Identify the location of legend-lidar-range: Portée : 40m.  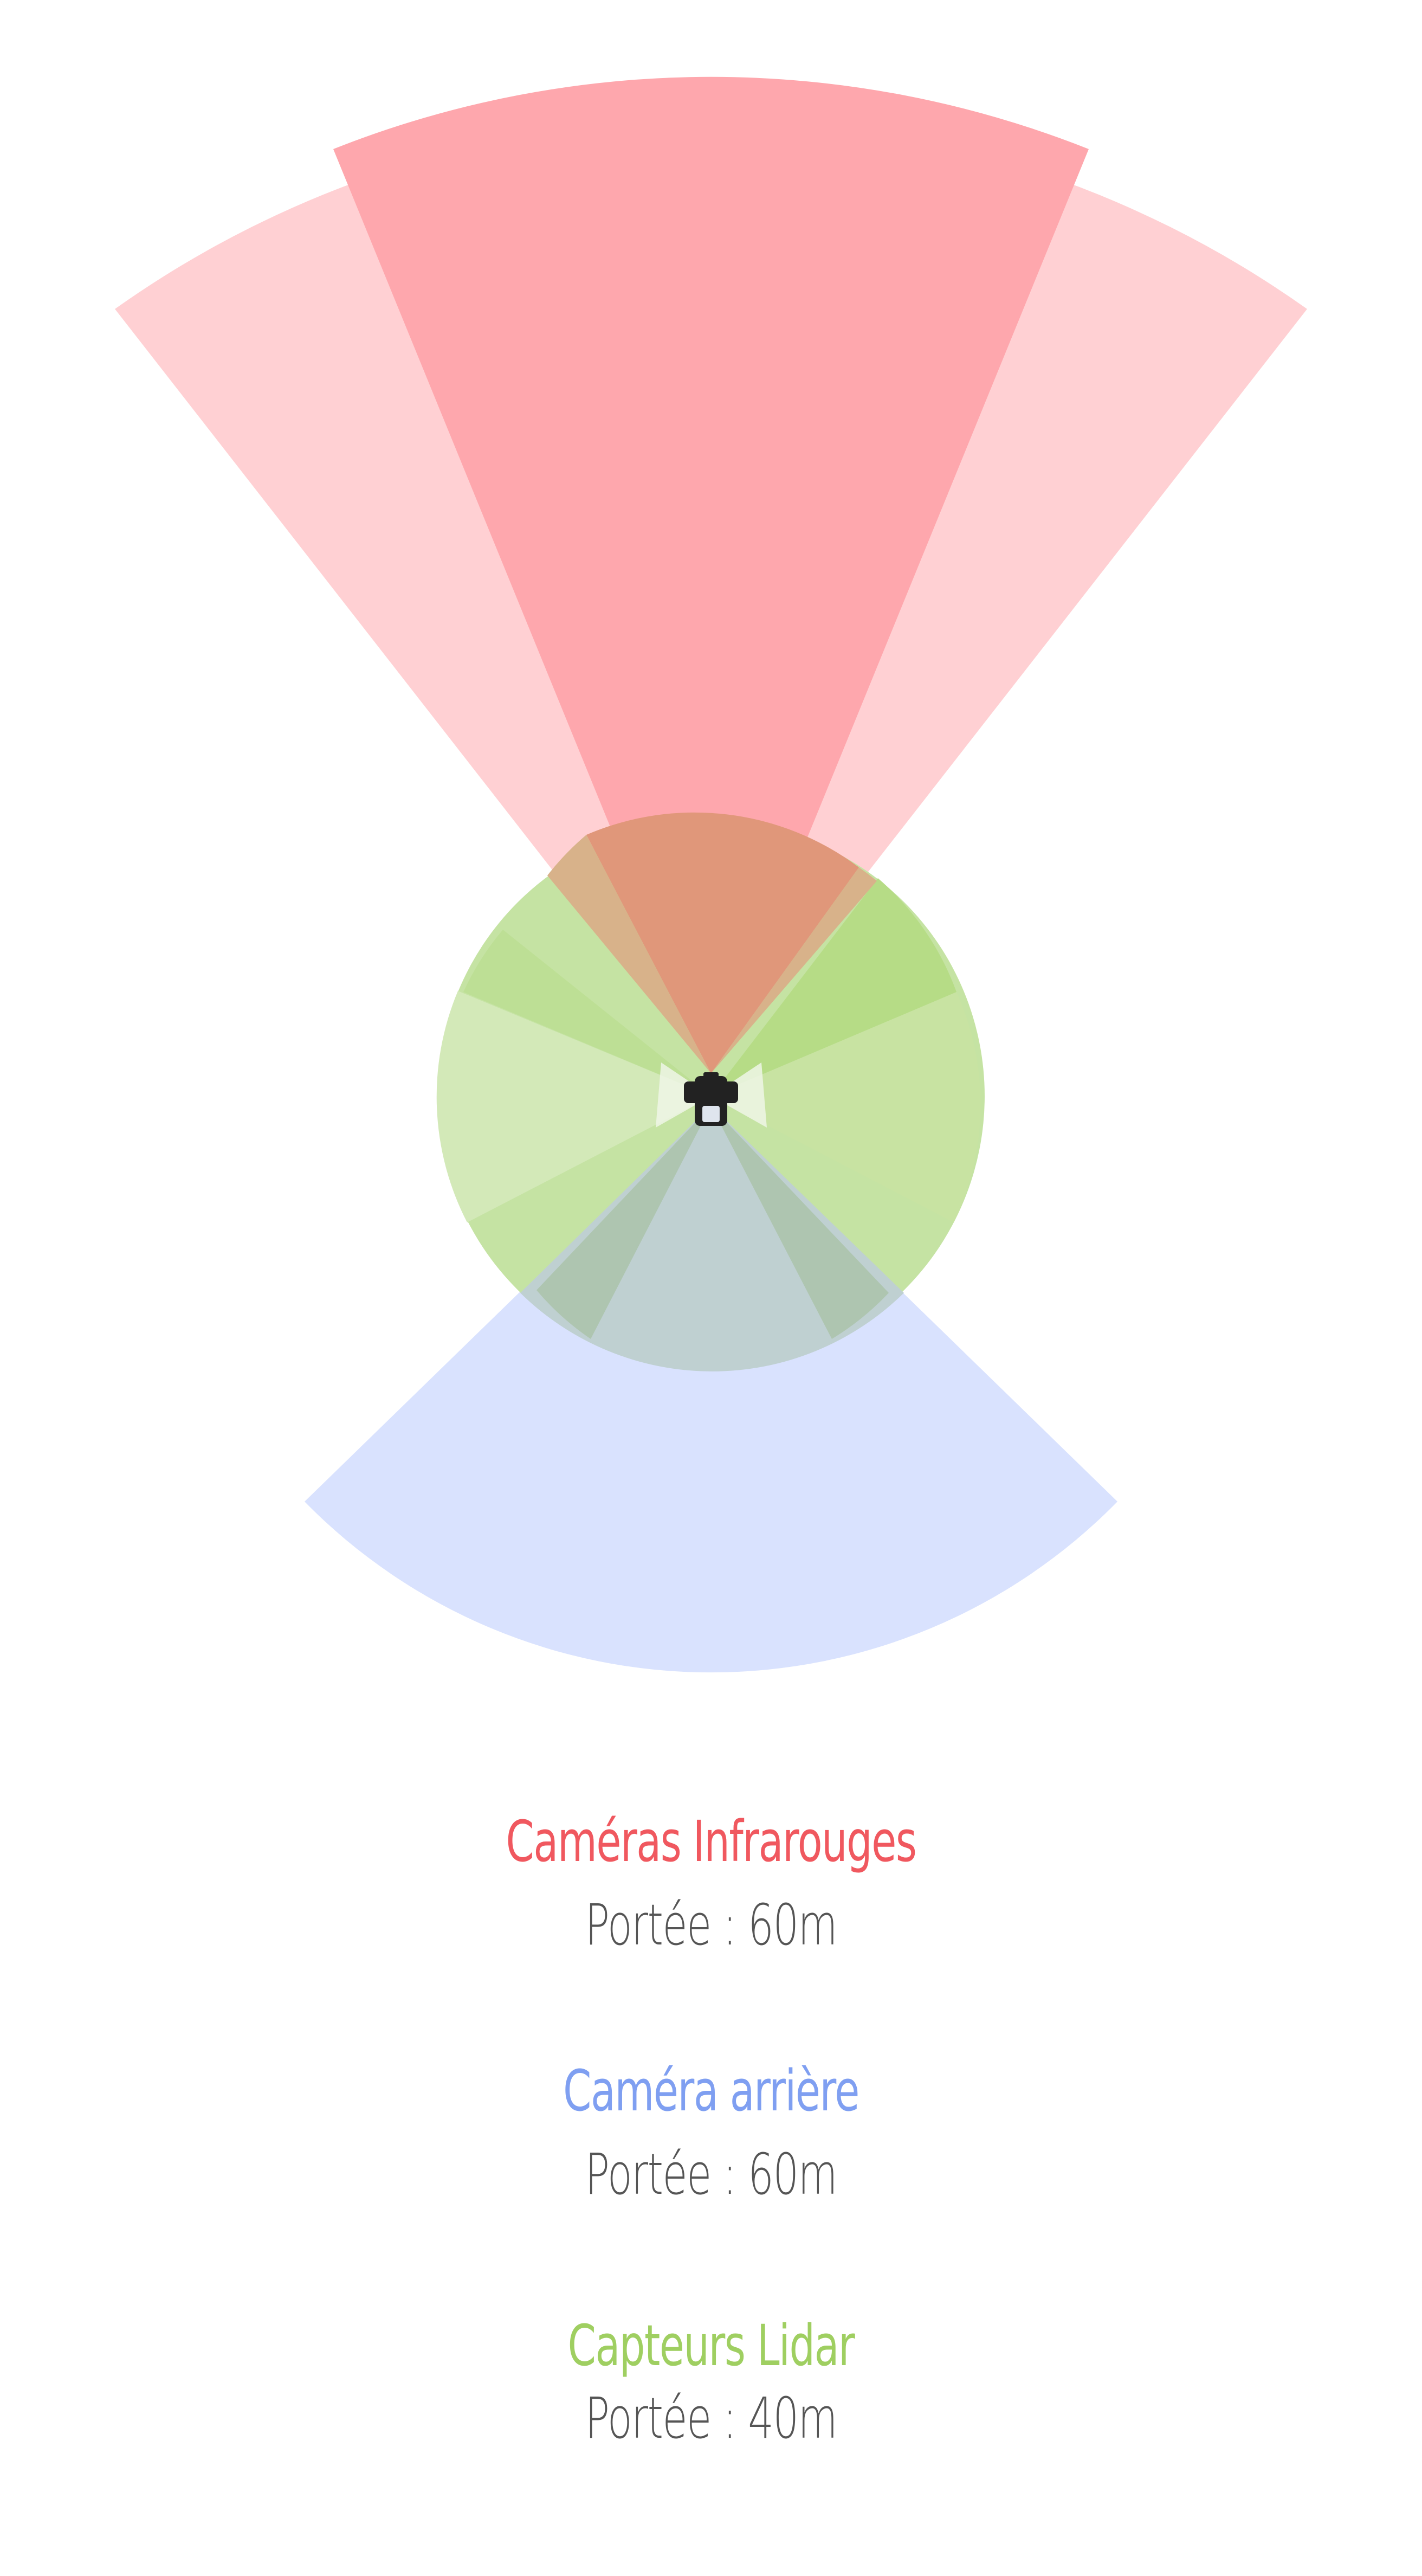
(711, 2418).